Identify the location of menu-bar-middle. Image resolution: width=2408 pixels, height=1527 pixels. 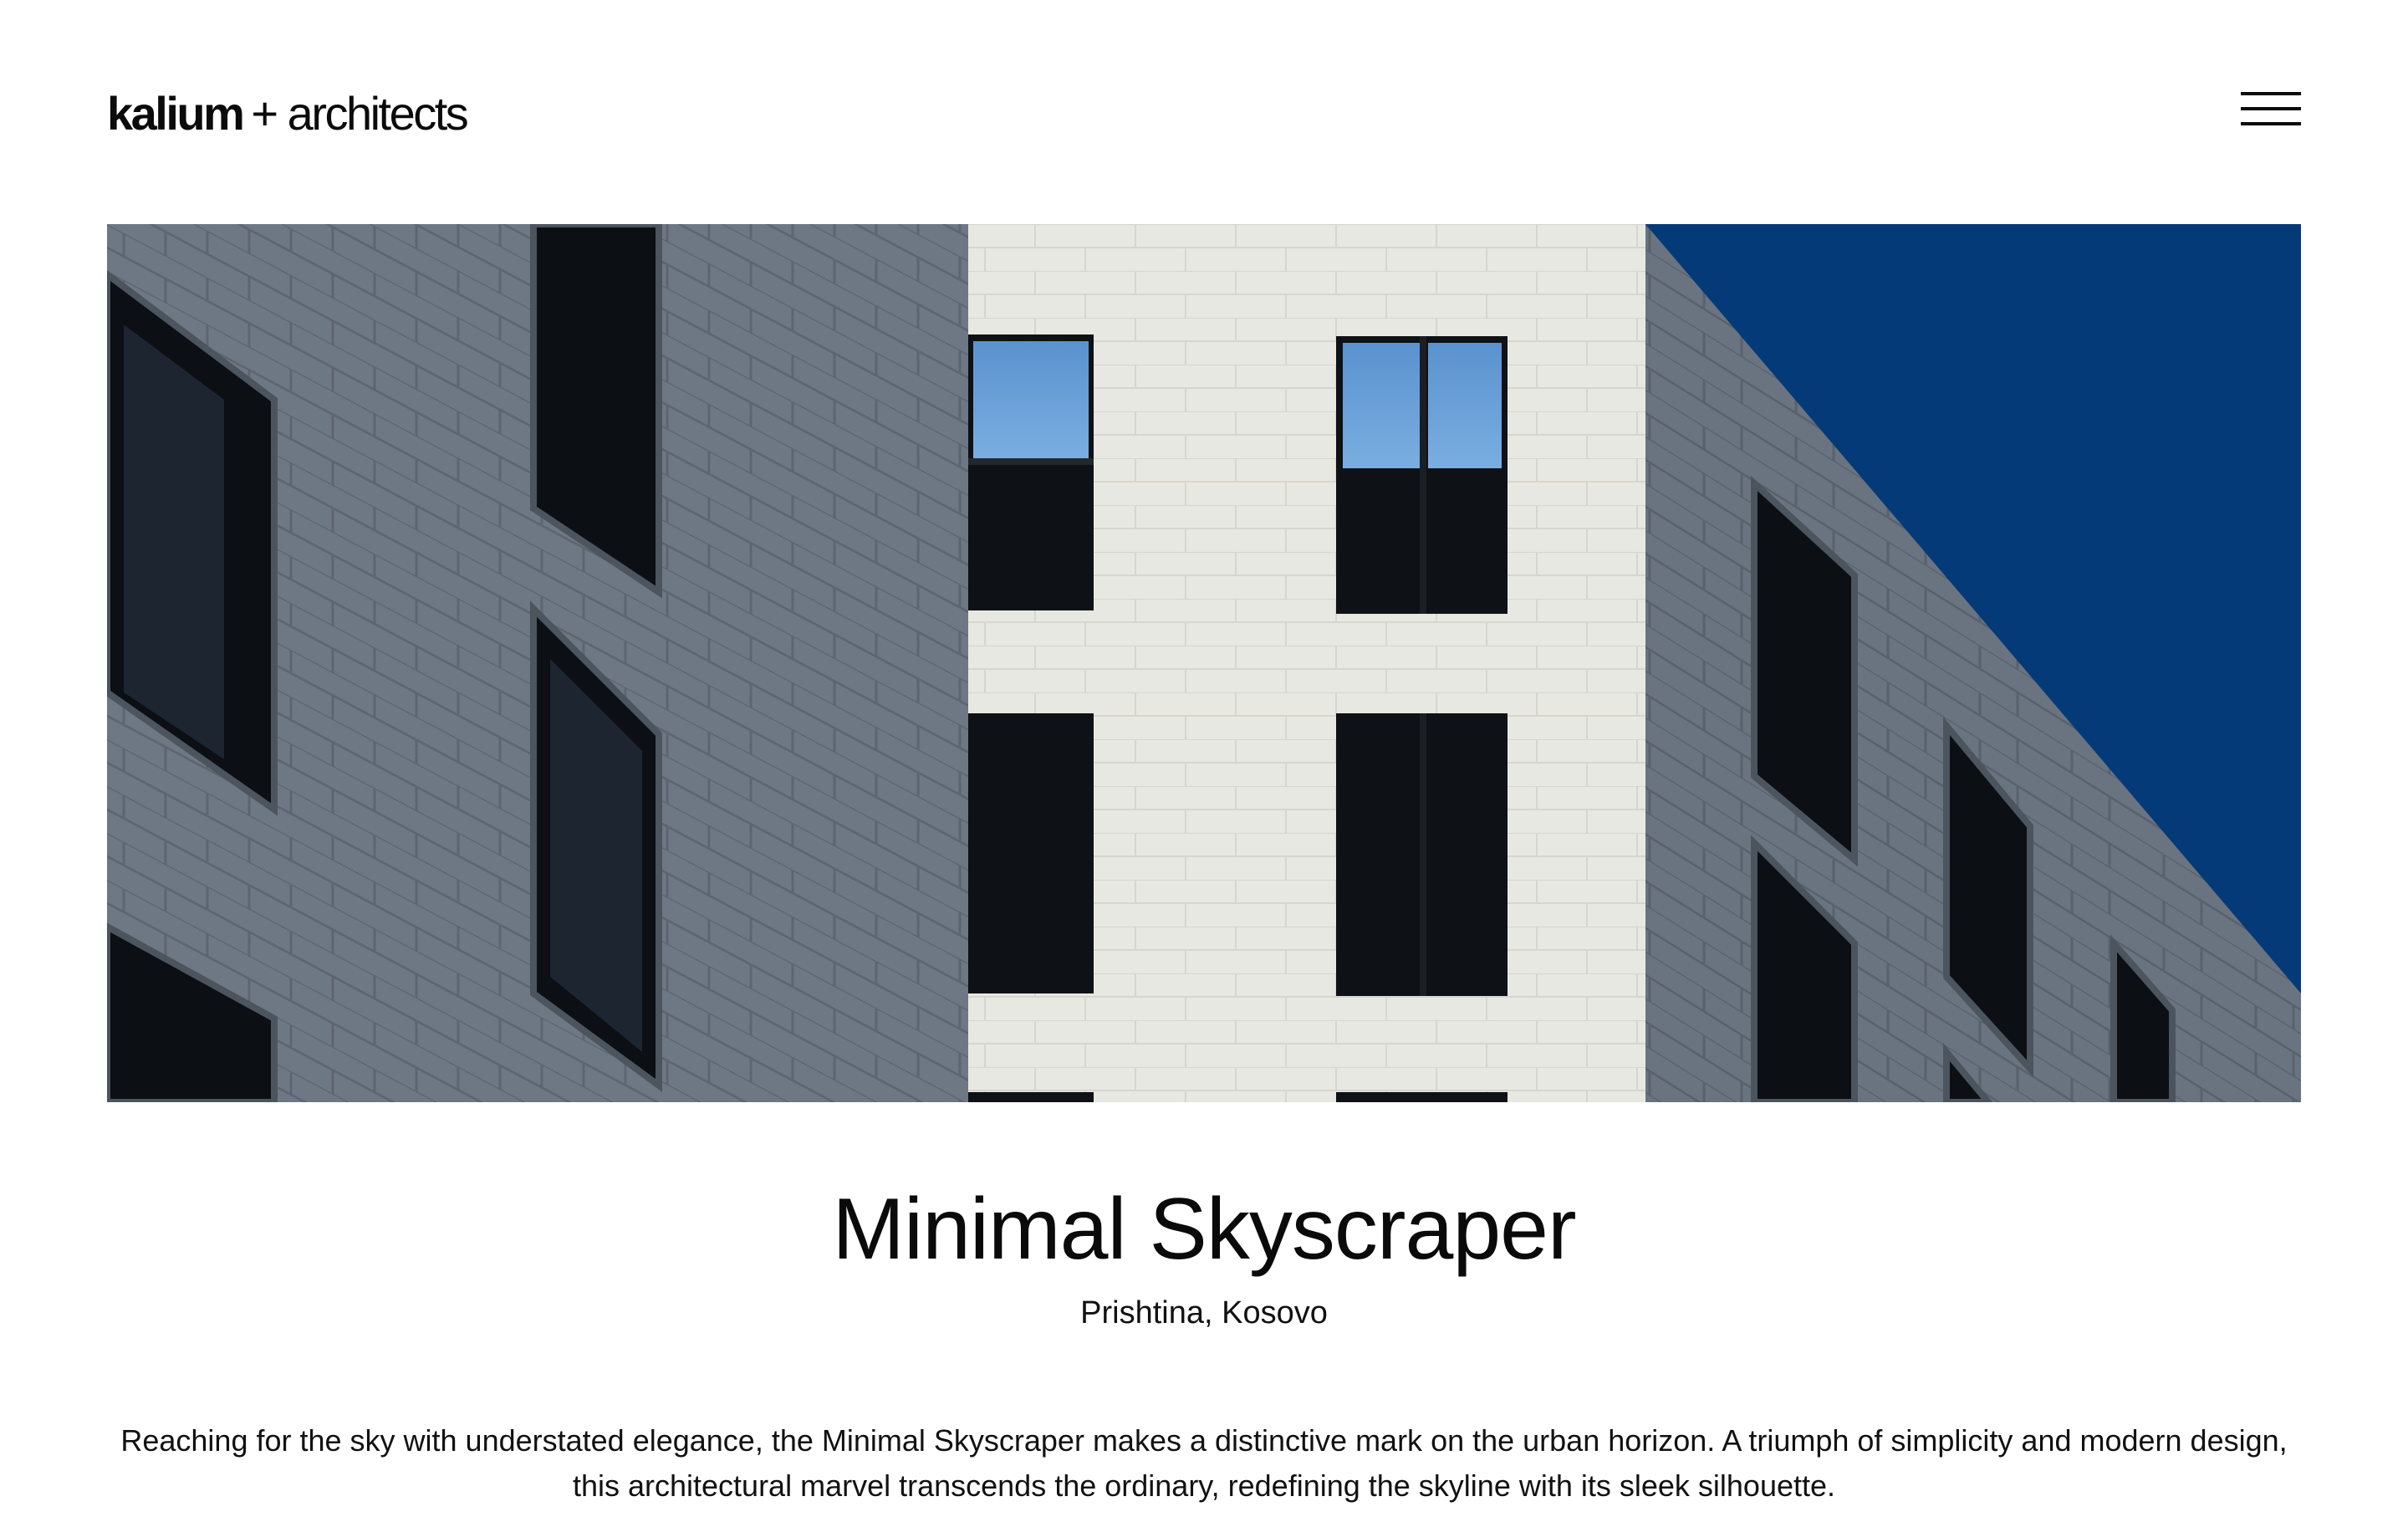
(2271, 109).